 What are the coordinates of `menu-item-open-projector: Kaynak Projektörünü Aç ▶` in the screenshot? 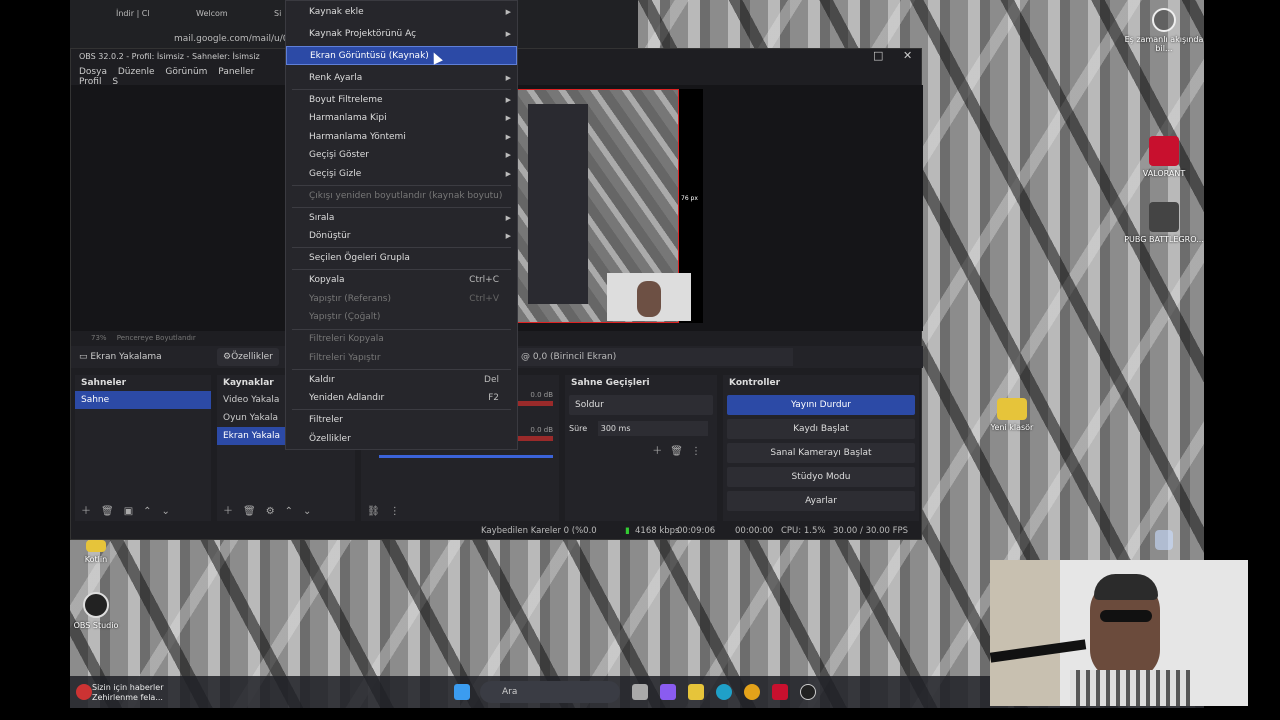 It's located at (401, 34).